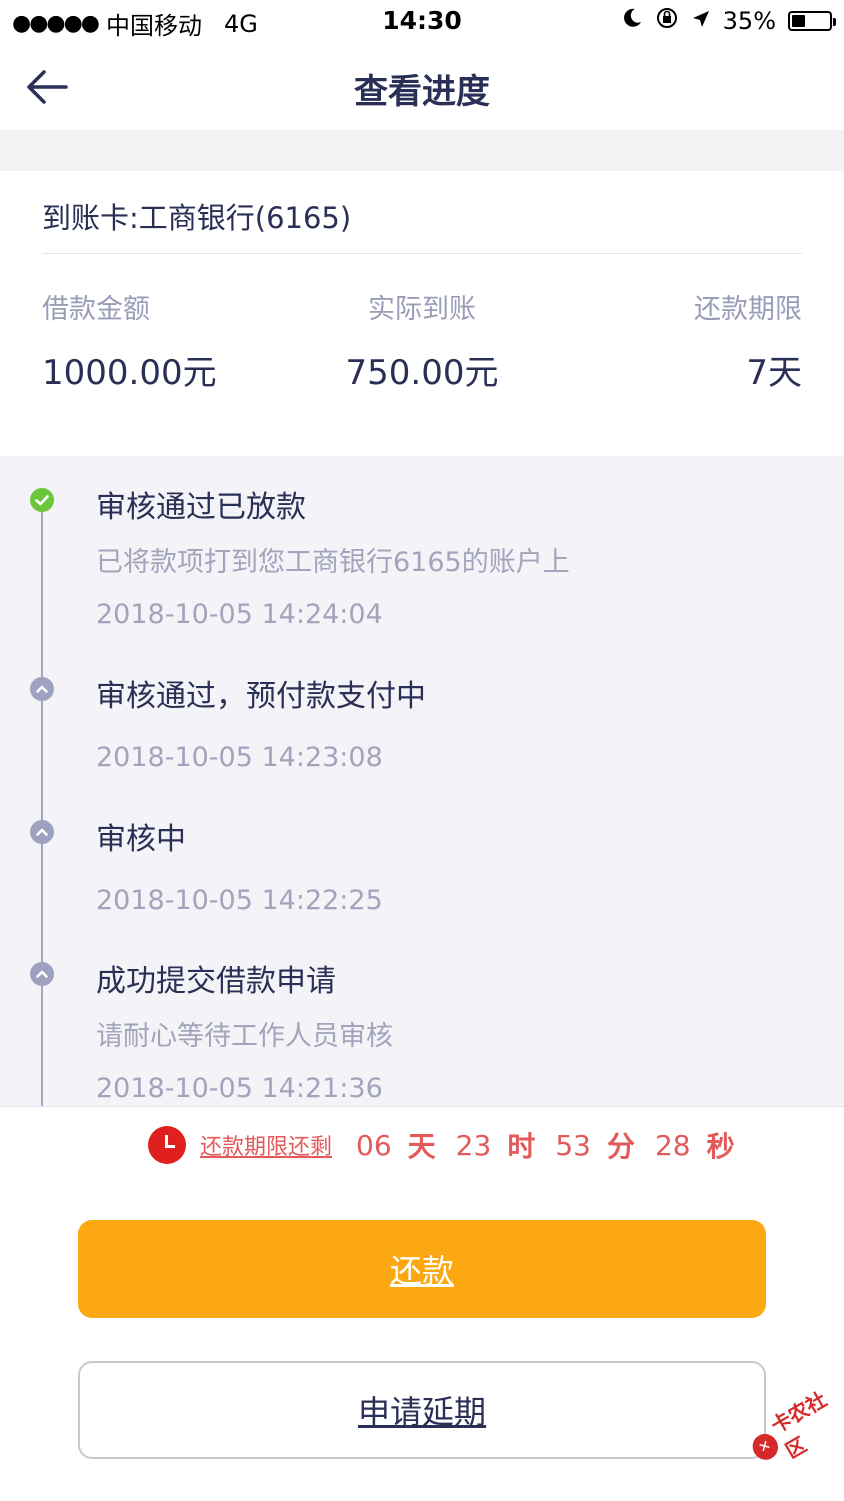 The height and width of the screenshot is (1501, 844). Describe the element at coordinates (748, 309) in the screenshot. I see `repay-term-label: 还款期限` at that location.